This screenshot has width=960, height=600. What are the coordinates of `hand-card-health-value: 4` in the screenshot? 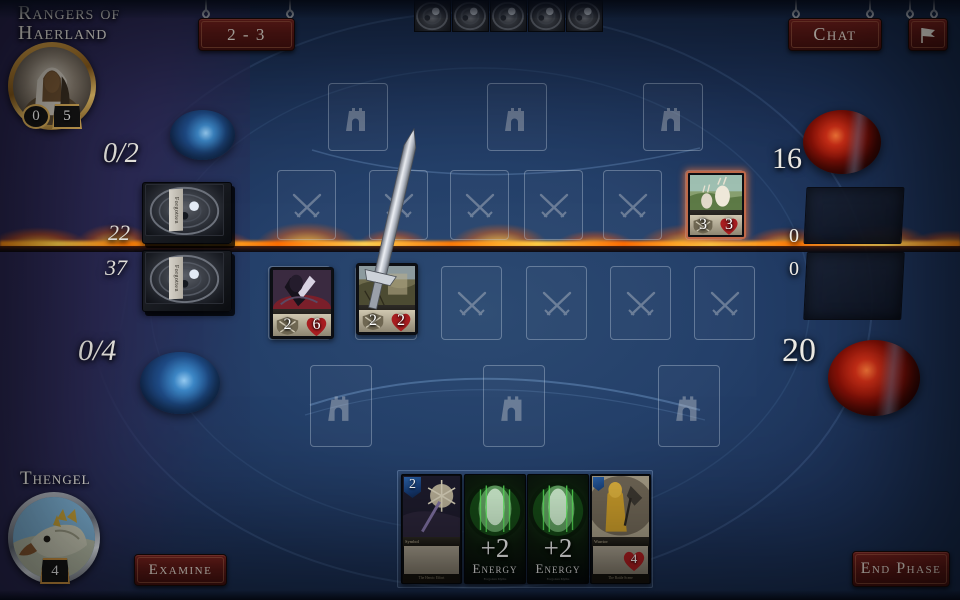 It's located at (634, 558).